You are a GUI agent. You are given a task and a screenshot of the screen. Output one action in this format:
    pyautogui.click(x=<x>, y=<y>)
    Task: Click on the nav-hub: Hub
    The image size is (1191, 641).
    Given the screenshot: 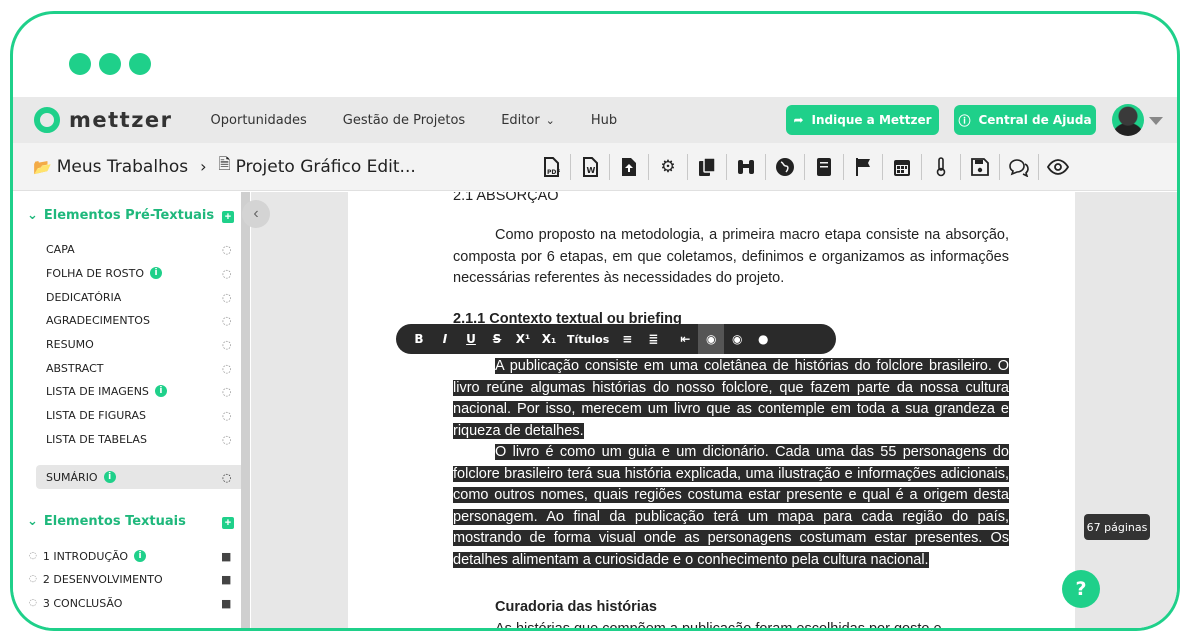 What is the action you would take?
    pyautogui.click(x=604, y=120)
    